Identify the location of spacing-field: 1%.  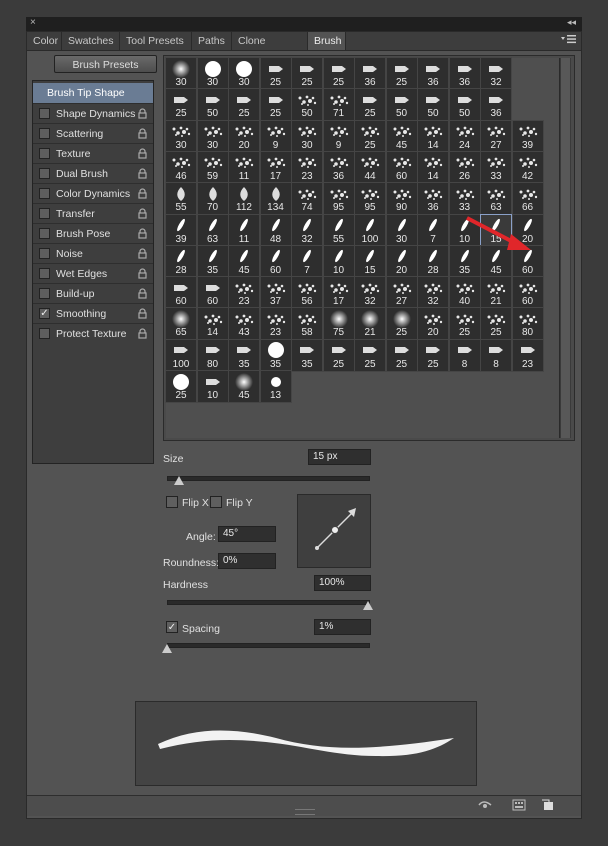
(342, 627).